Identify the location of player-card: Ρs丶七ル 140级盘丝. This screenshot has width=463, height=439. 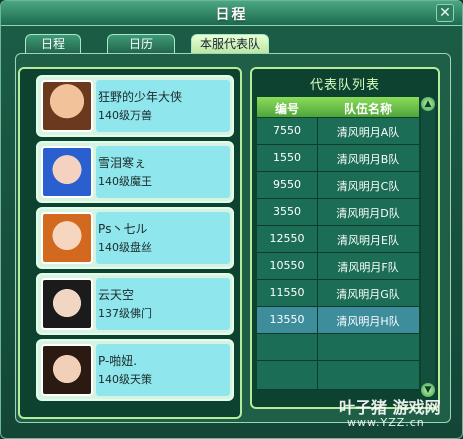
(135, 238).